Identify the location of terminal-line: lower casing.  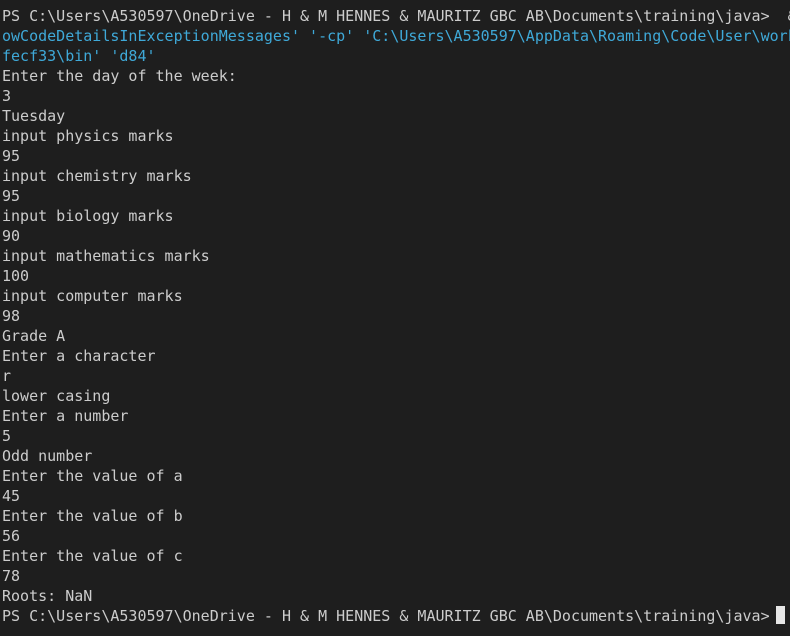
(56, 396).